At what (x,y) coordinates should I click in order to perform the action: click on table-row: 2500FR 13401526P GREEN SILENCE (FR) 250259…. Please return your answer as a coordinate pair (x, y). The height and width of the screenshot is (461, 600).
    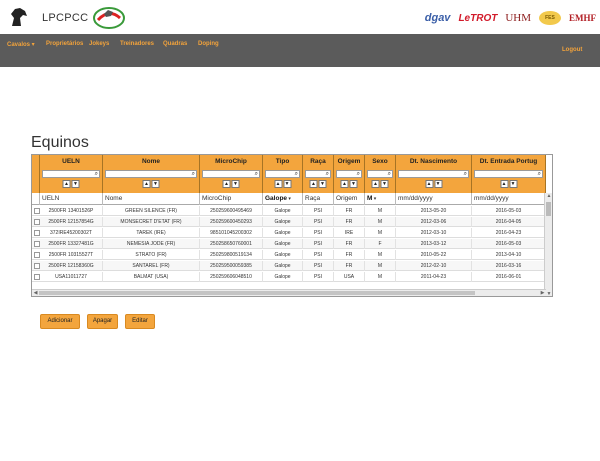
    Looking at the image, I should click on (289, 211).